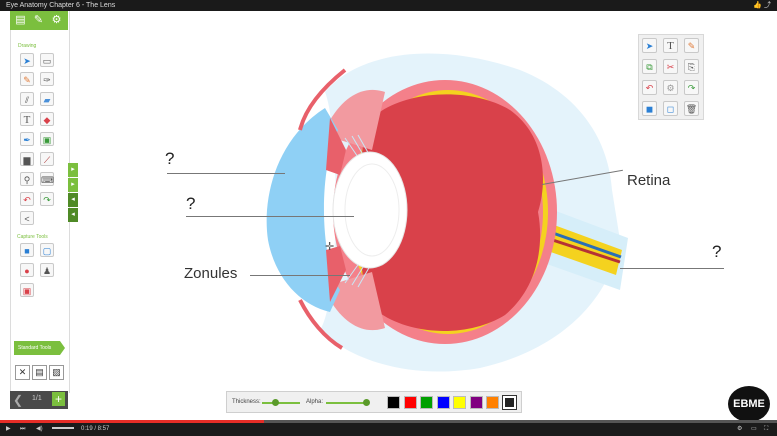 Image resolution: width=777 pixels, height=436 pixels. Describe the element at coordinates (749, 404) in the screenshot. I see `ebme-logo: EBME` at that location.